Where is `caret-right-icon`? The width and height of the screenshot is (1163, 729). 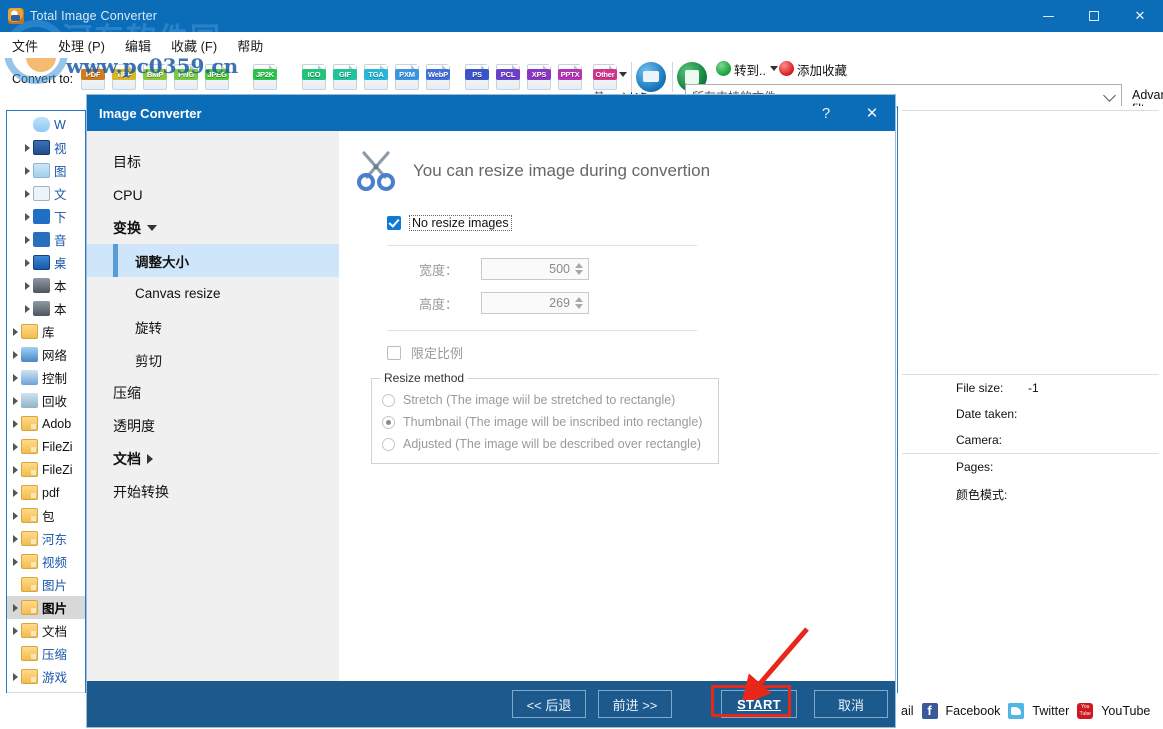
caret-right-icon is located at coordinates (150, 458).